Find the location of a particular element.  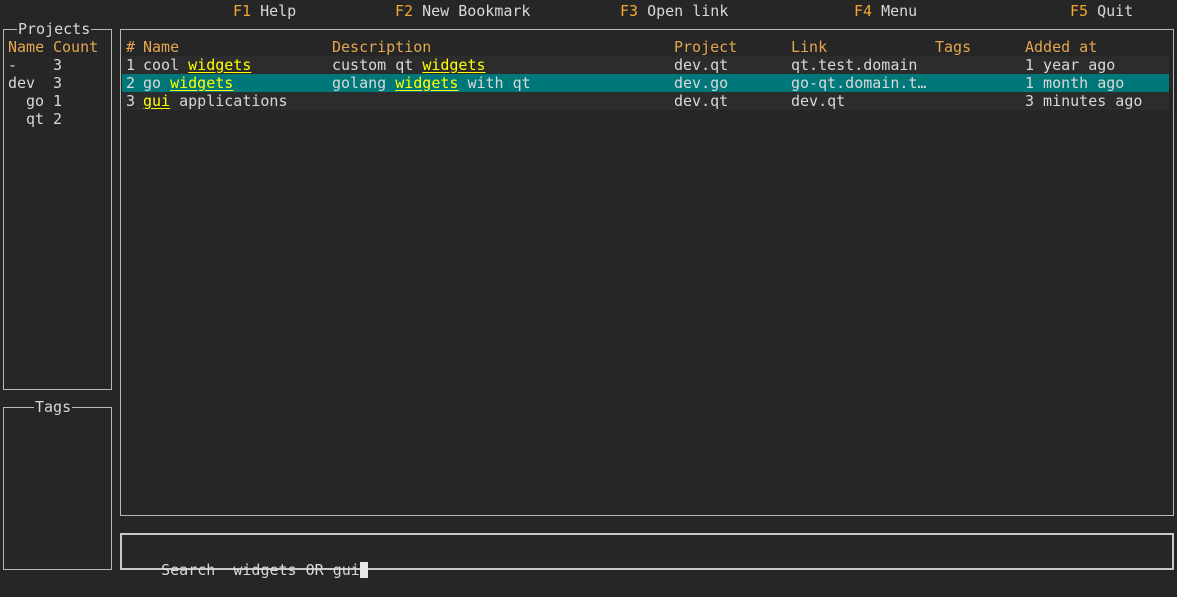

project-name: go is located at coordinates (35, 101).